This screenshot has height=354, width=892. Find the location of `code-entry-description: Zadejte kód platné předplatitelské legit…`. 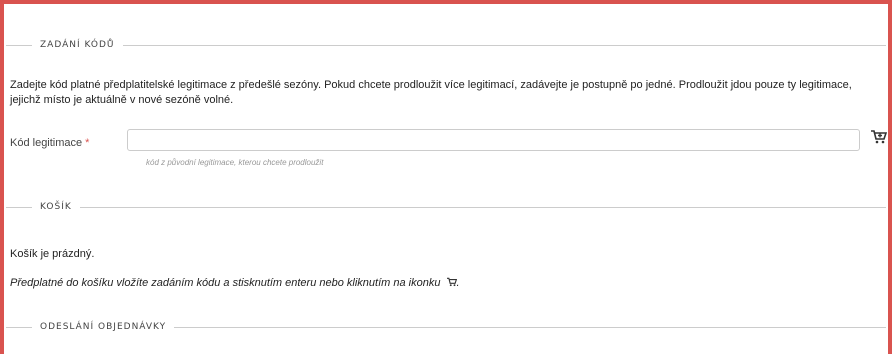

code-entry-description: Zadejte kód platné předplatitelské legit… is located at coordinates (446, 93).